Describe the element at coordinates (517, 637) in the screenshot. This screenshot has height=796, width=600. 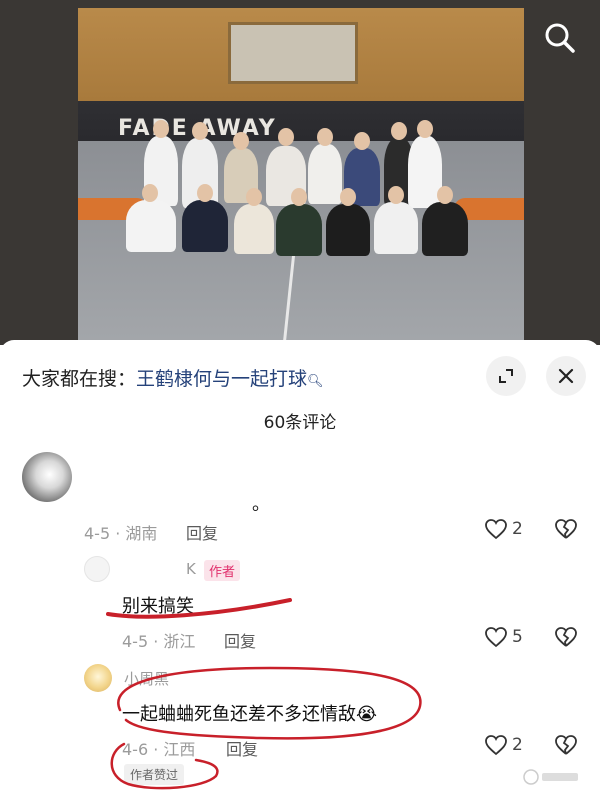
I see `like-count: 5` at that location.